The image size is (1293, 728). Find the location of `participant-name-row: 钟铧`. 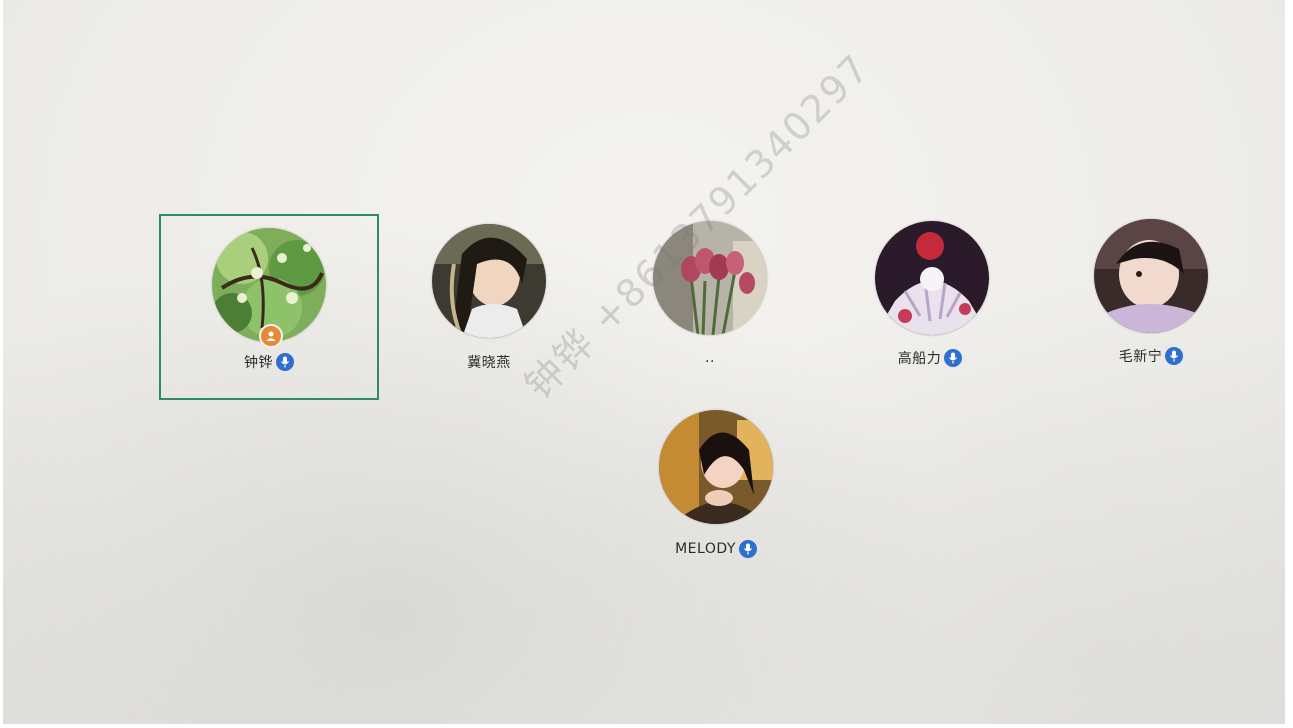

participant-name-row: 钟铧 is located at coordinates (269, 362).